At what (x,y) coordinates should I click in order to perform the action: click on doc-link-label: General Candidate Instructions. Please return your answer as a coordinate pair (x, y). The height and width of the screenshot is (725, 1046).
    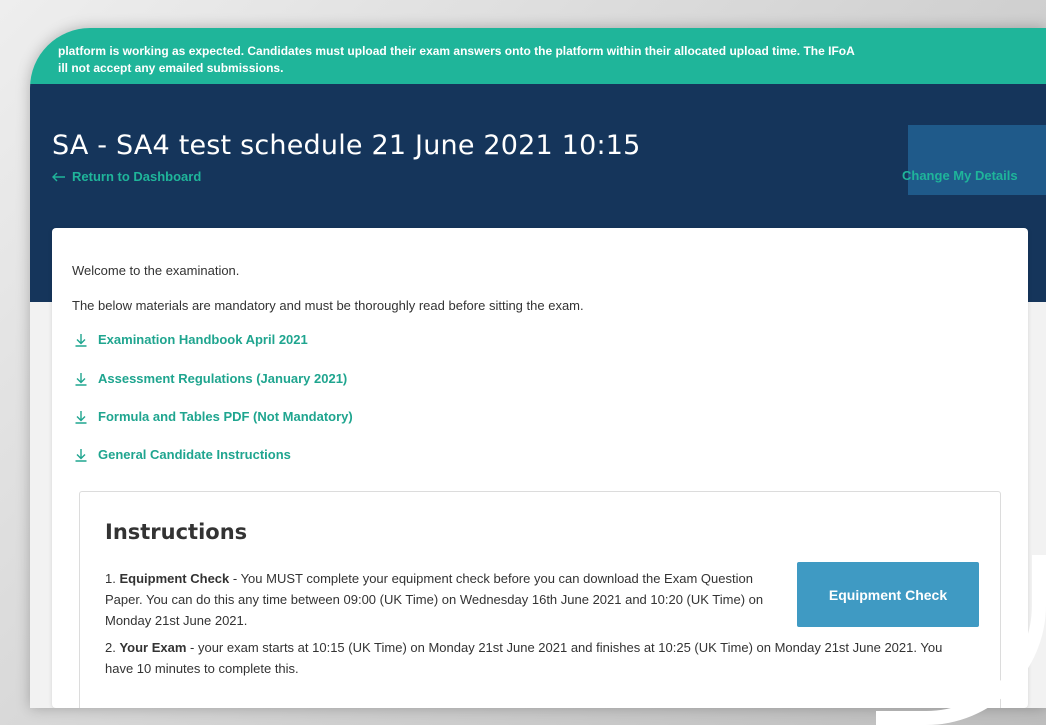
    Looking at the image, I should click on (194, 454).